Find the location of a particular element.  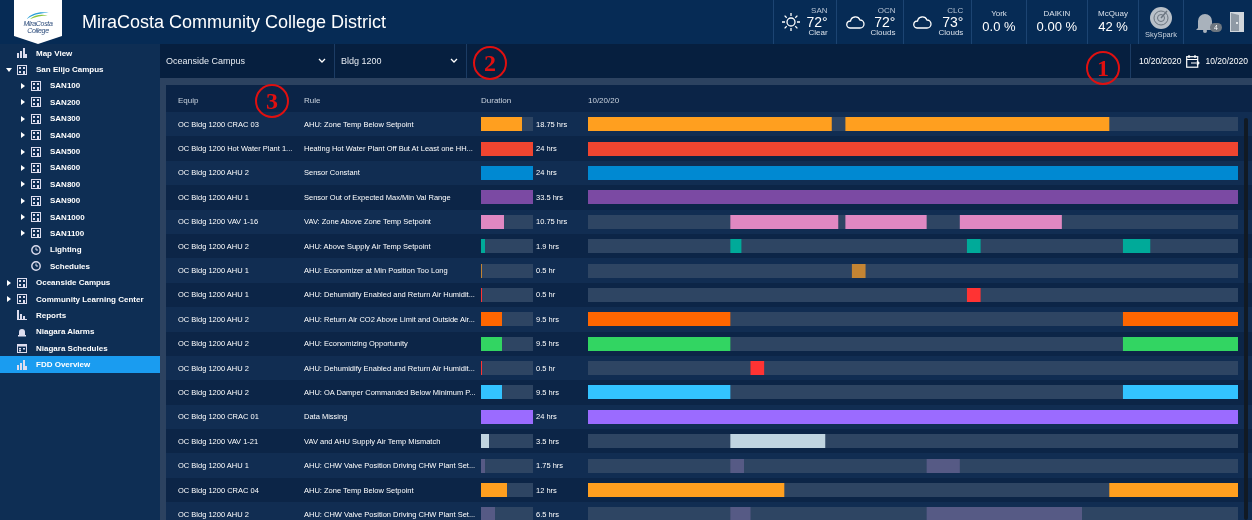

annotation-marker: 2 is located at coordinates (490, 63).